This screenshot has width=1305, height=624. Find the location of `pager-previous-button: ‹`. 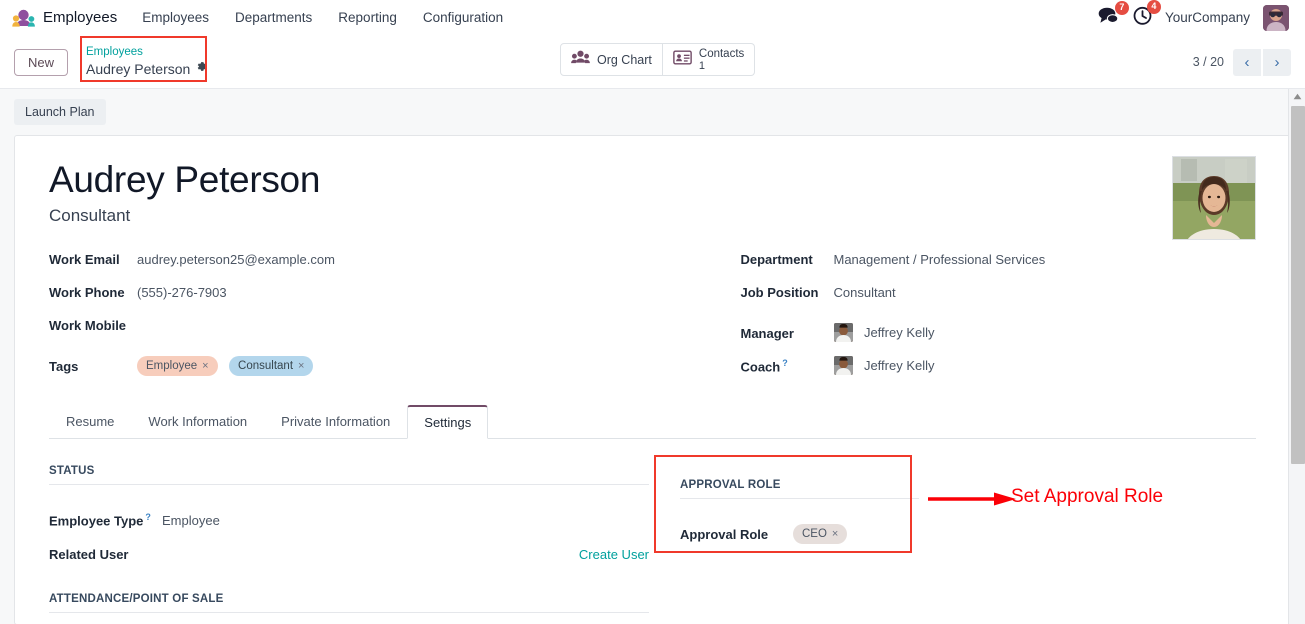

pager-previous-button: ‹ is located at coordinates (1247, 62).